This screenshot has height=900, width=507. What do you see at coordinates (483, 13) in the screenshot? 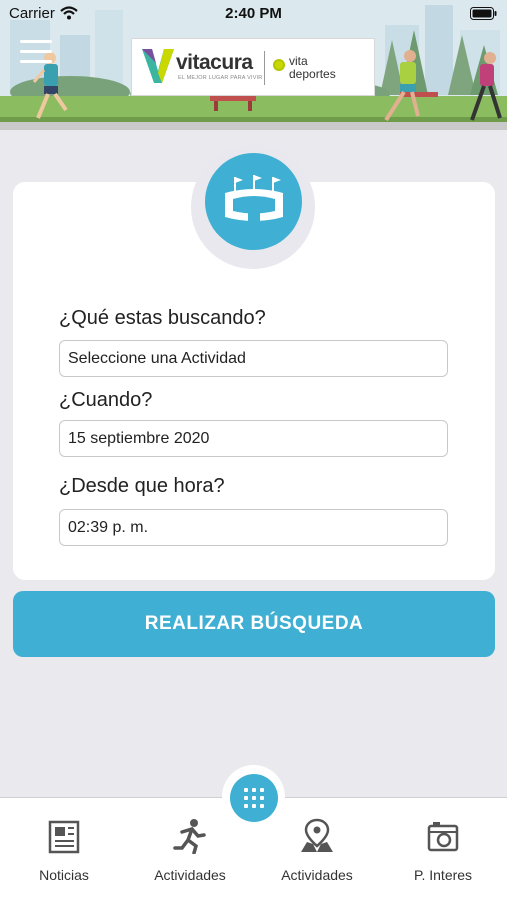
I see `battery-icon` at bounding box center [483, 13].